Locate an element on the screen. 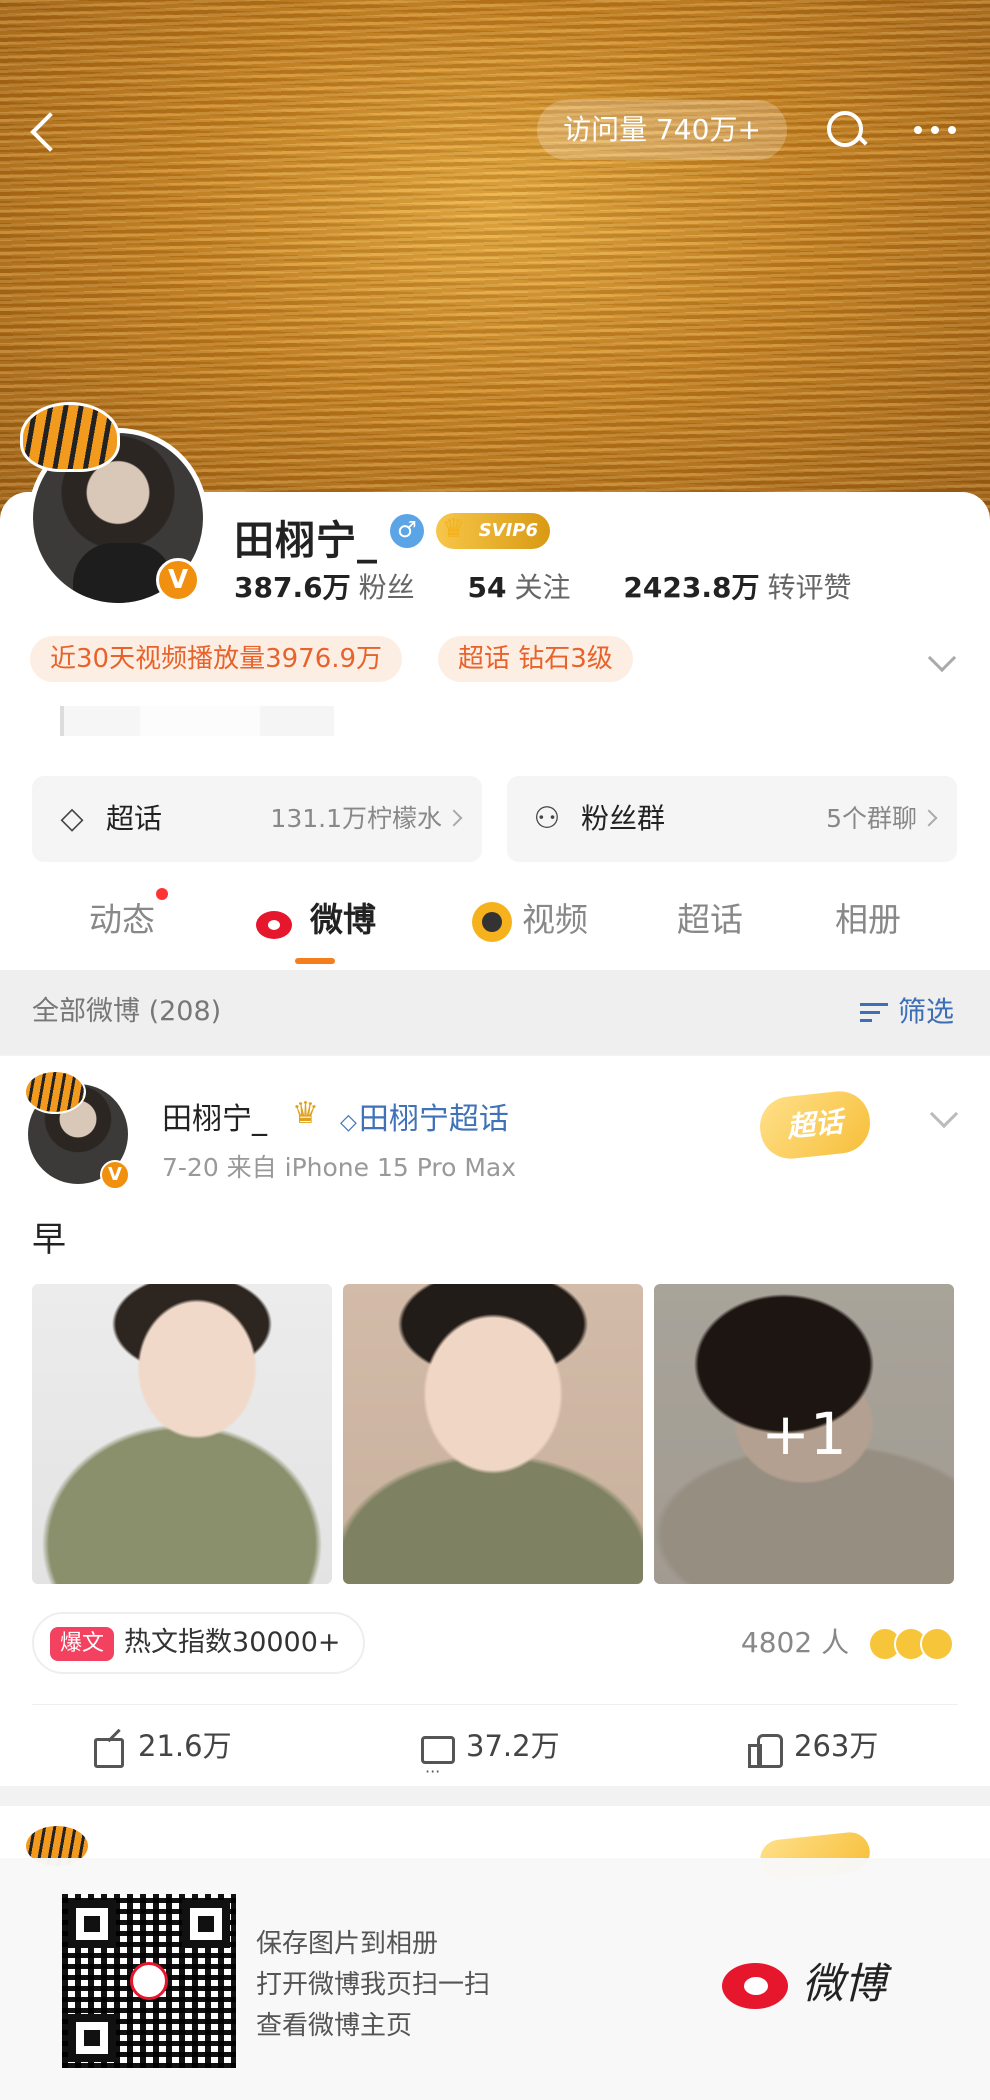 Image resolution: width=990 pixels, height=2100 pixels. post-author: 田栩宁_ is located at coordinates (214, 1116).